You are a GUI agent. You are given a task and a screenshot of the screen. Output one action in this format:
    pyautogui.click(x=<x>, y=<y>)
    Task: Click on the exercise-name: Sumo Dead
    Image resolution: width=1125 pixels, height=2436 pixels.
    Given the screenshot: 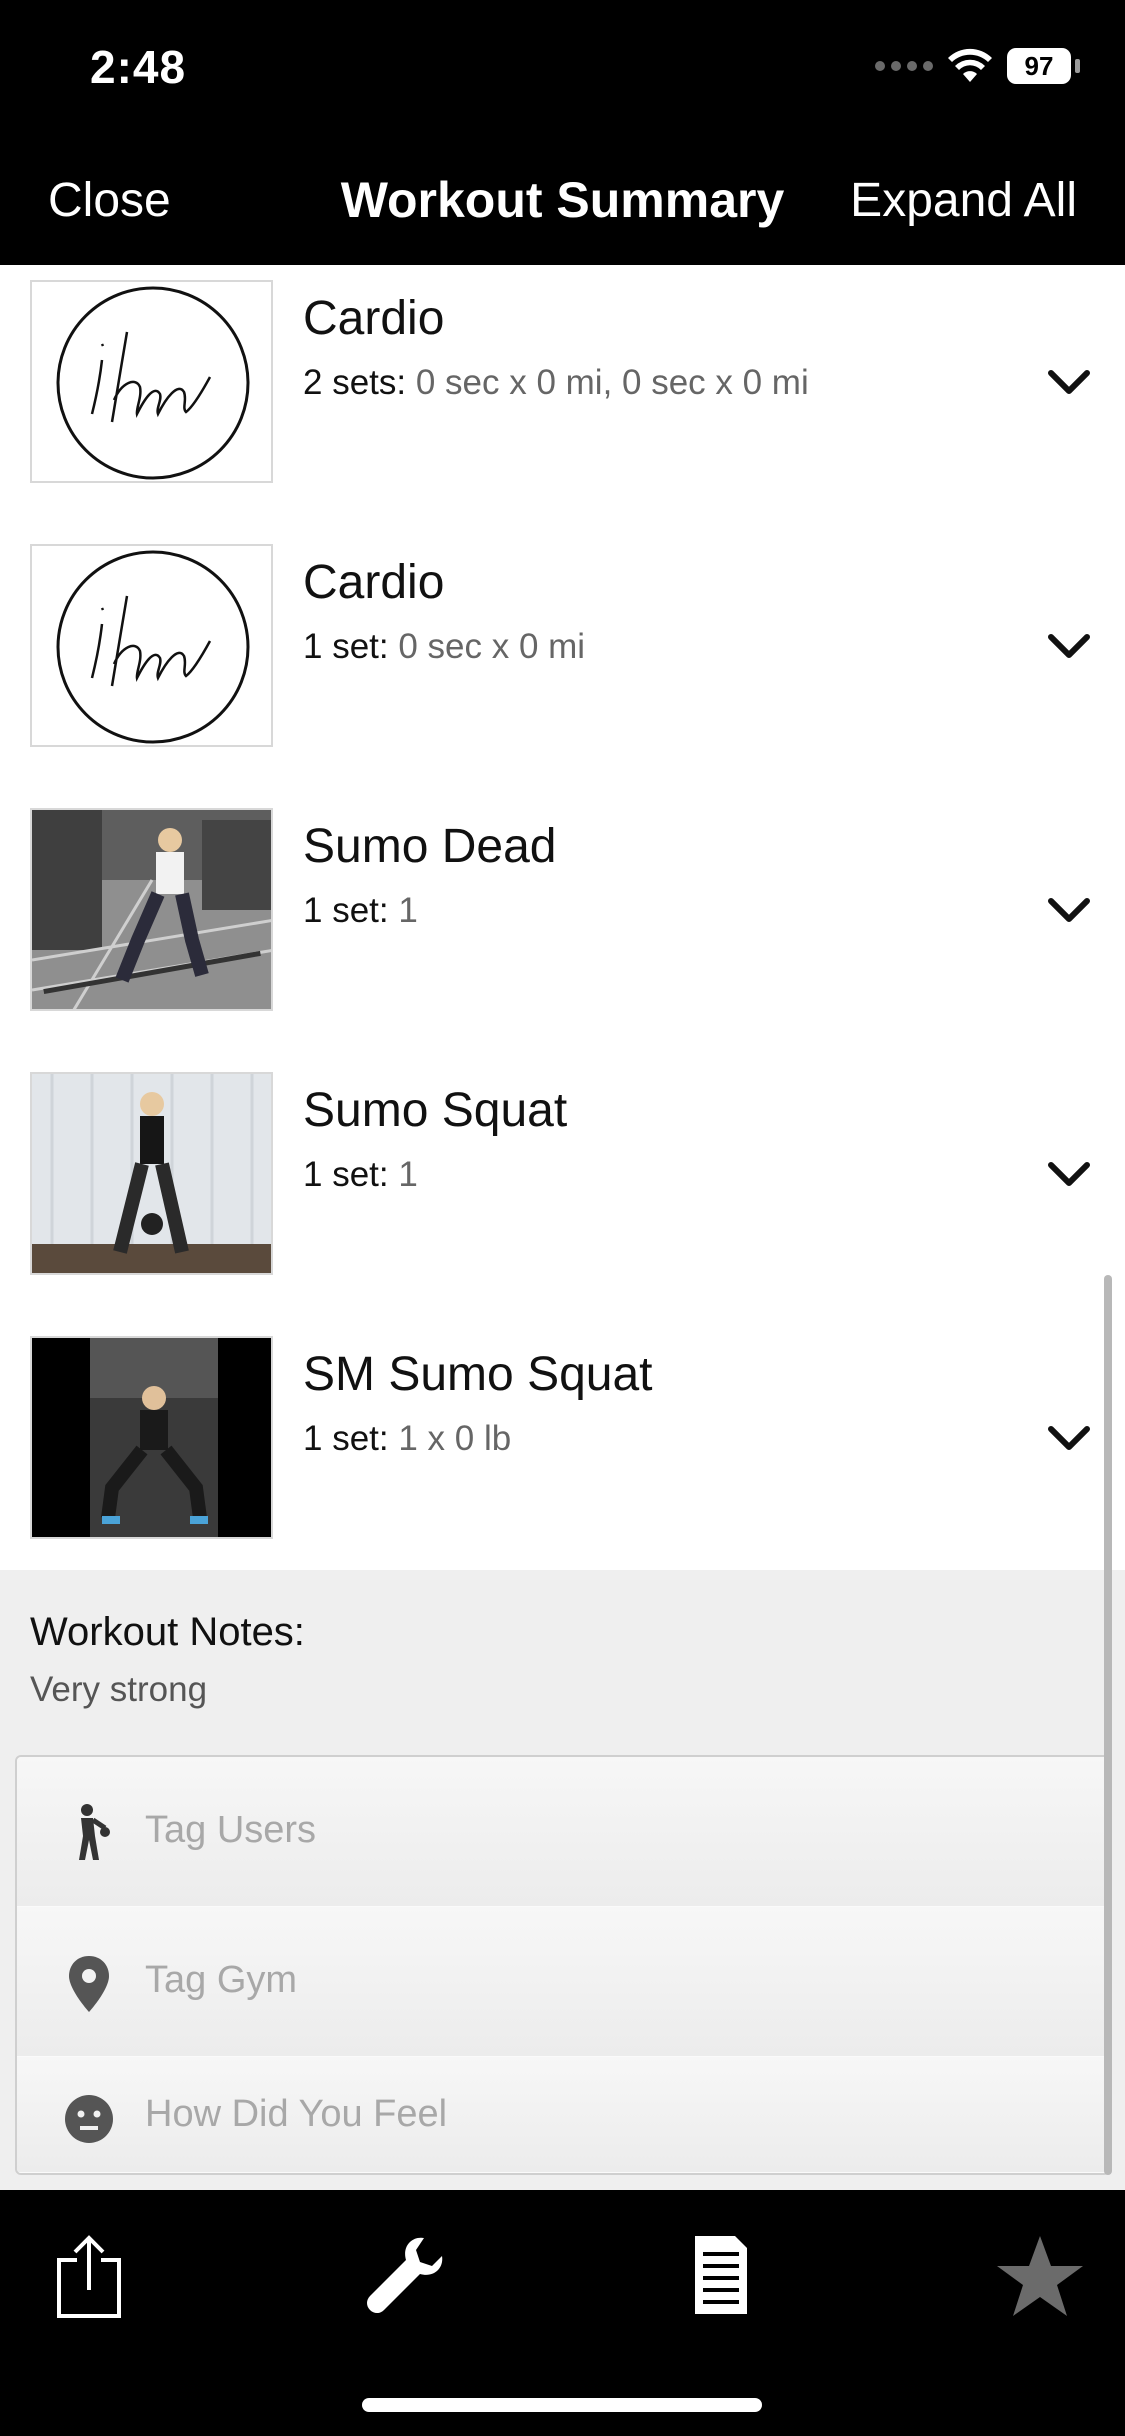 What is the action you would take?
    pyautogui.click(x=430, y=846)
    